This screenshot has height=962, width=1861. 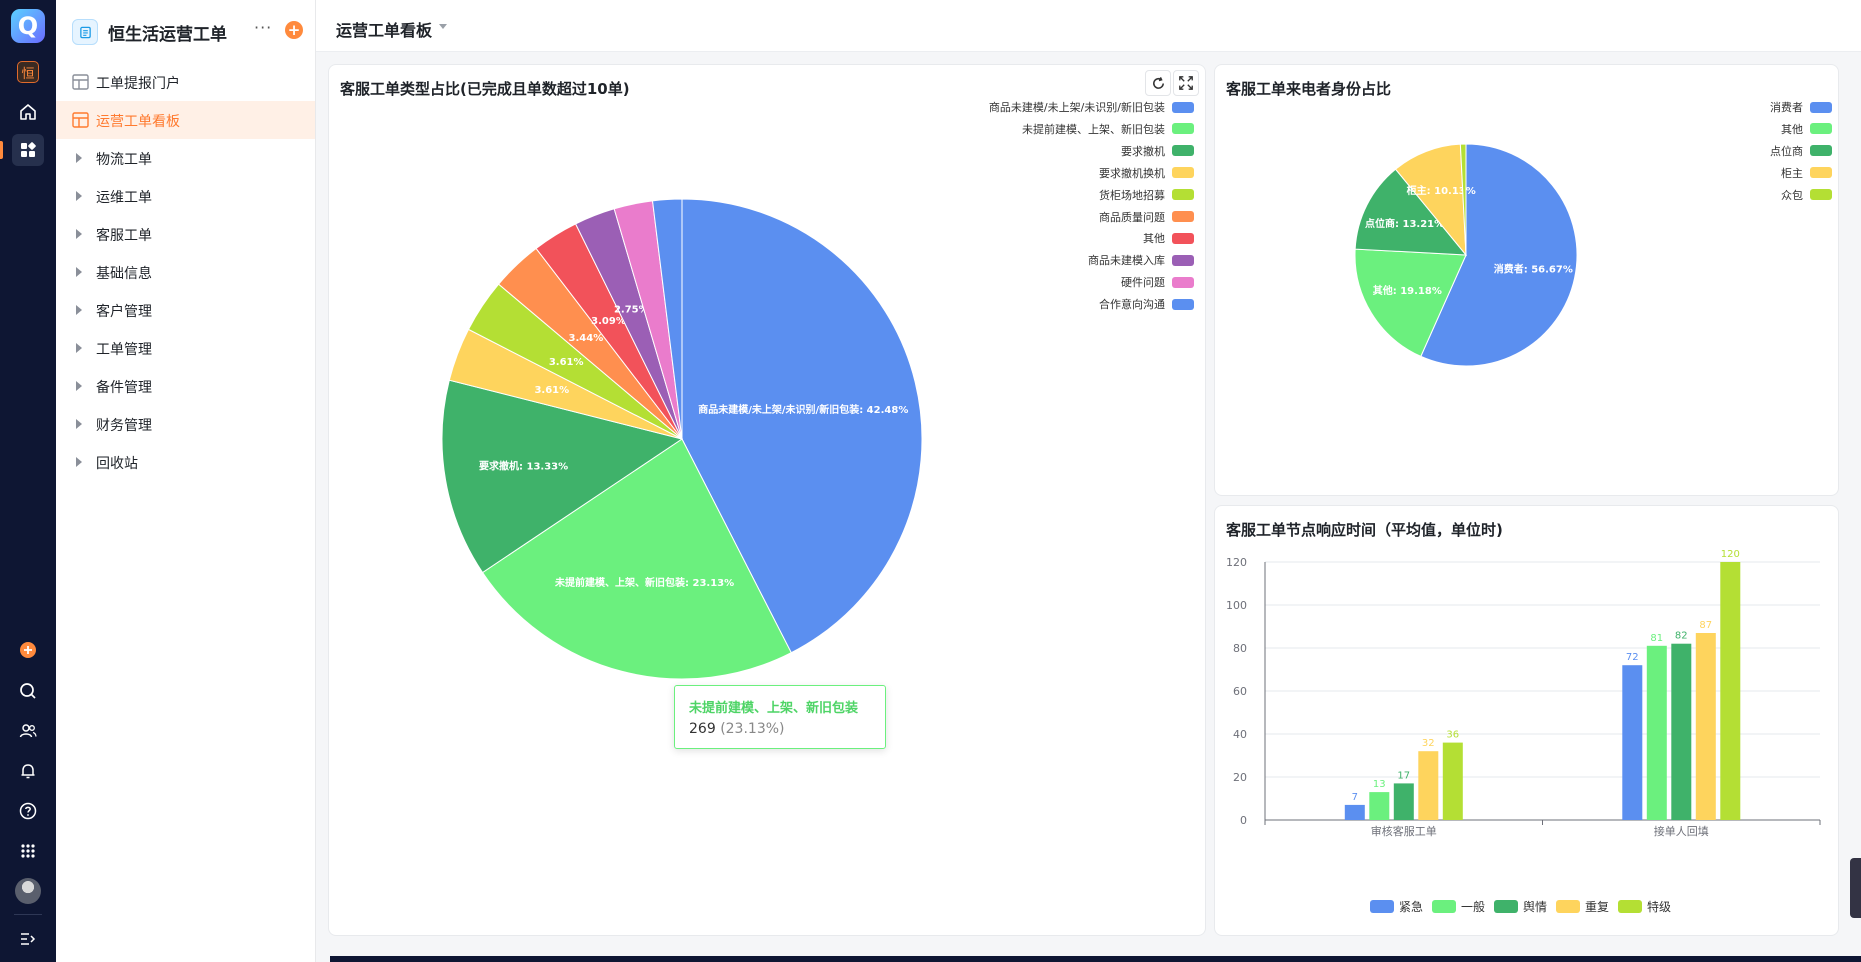 What do you see at coordinates (185, 424) in the screenshot?
I see `sidebar-item: 财务管理` at bounding box center [185, 424].